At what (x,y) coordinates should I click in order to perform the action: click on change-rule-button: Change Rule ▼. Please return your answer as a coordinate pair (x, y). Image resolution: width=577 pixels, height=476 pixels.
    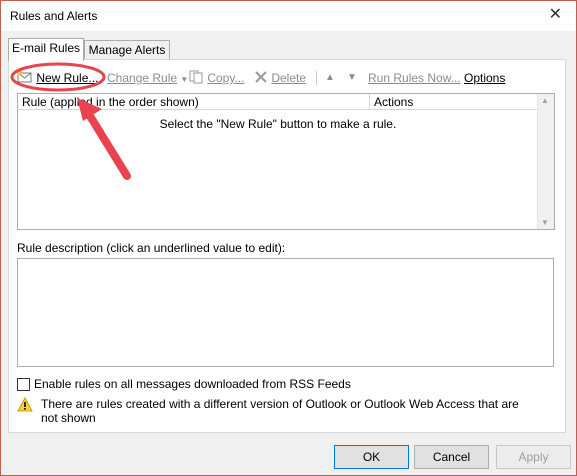
    Looking at the image, I should click on (147, 78).